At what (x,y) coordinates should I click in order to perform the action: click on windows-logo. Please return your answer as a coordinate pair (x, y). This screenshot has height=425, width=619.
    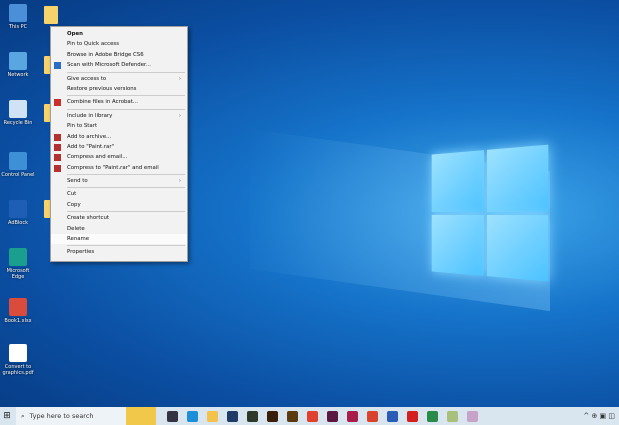
    Looking at the image, I should click on (490, 213).